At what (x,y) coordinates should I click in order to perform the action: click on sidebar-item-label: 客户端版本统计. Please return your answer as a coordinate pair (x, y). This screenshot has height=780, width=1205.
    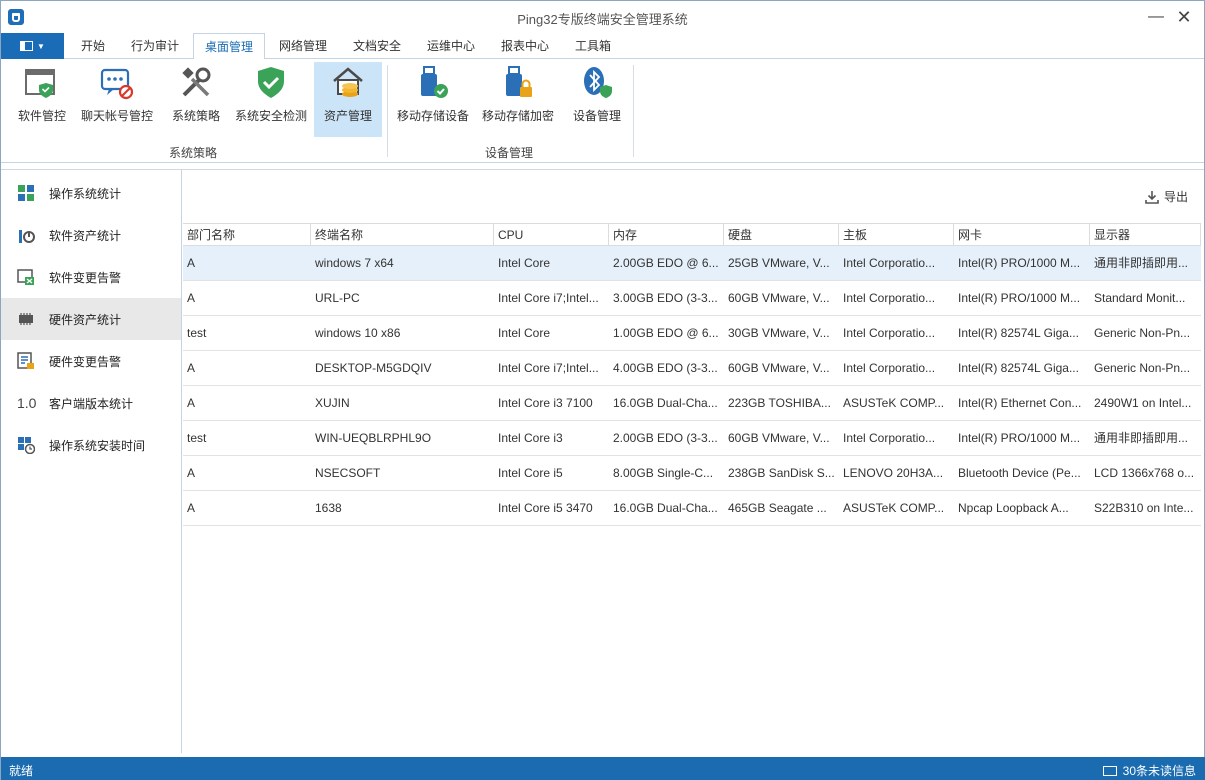
    Looking at the image, I should click on (91, 403).